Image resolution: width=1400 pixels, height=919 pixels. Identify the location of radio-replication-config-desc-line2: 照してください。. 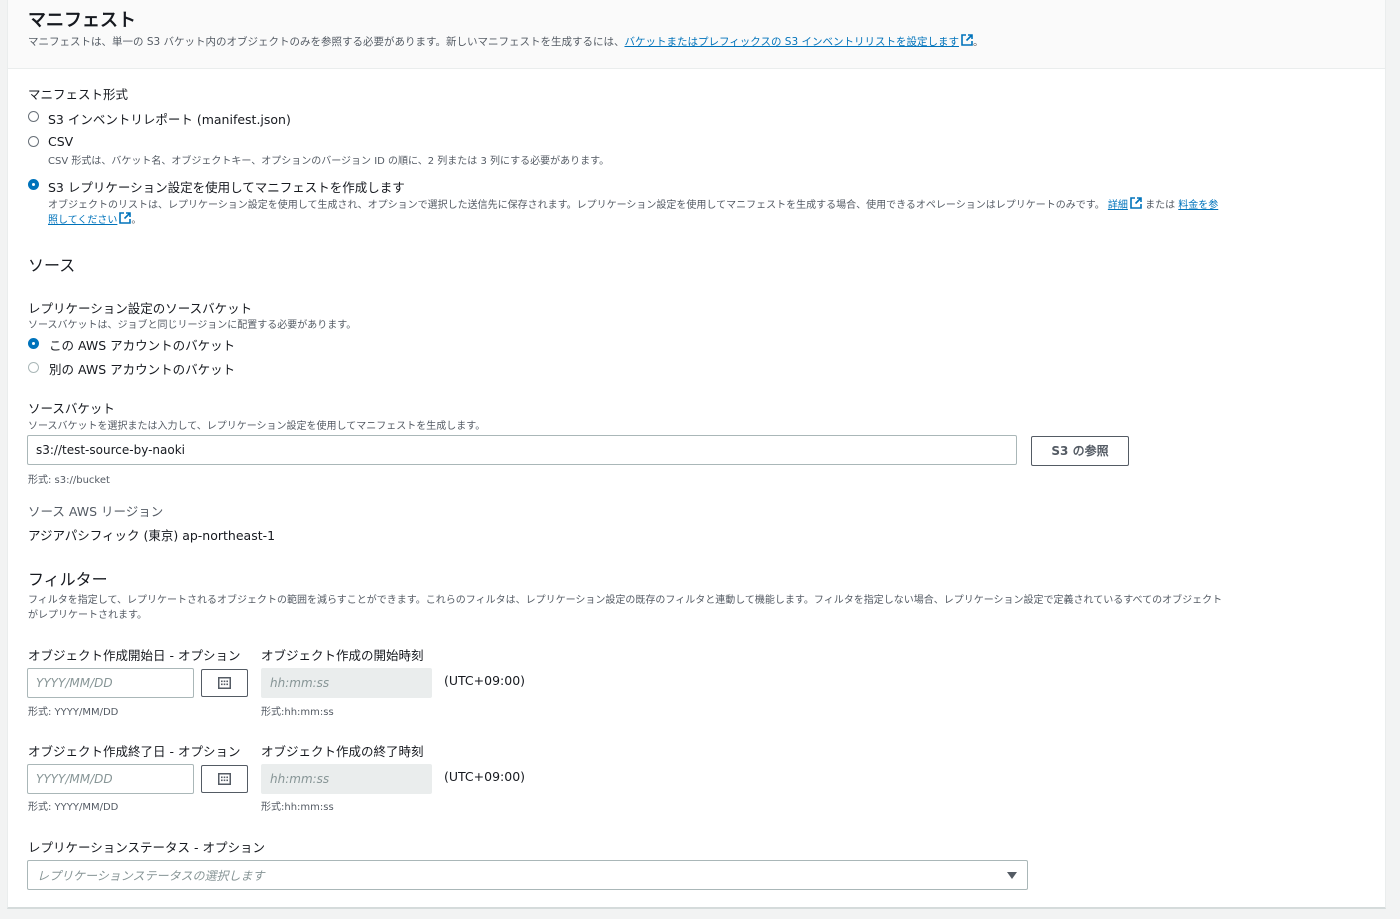
(94, 218).